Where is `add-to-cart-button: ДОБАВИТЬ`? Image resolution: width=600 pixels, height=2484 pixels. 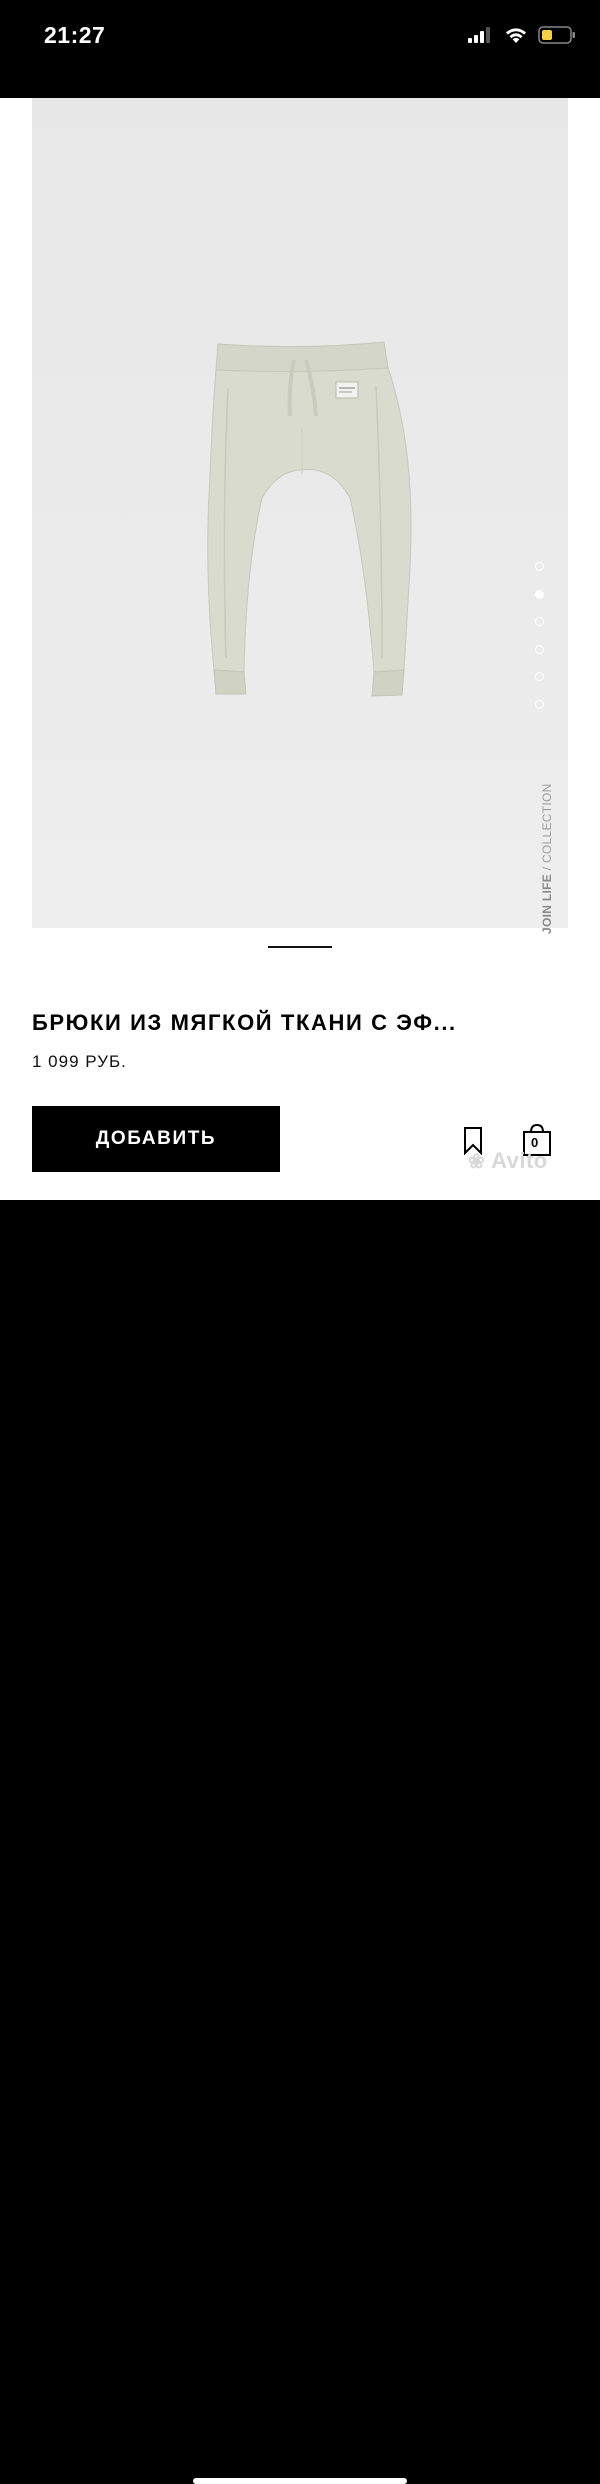
add-to-cart-button: ДОБАВИТЬ is located at coordinates (156, 1139).